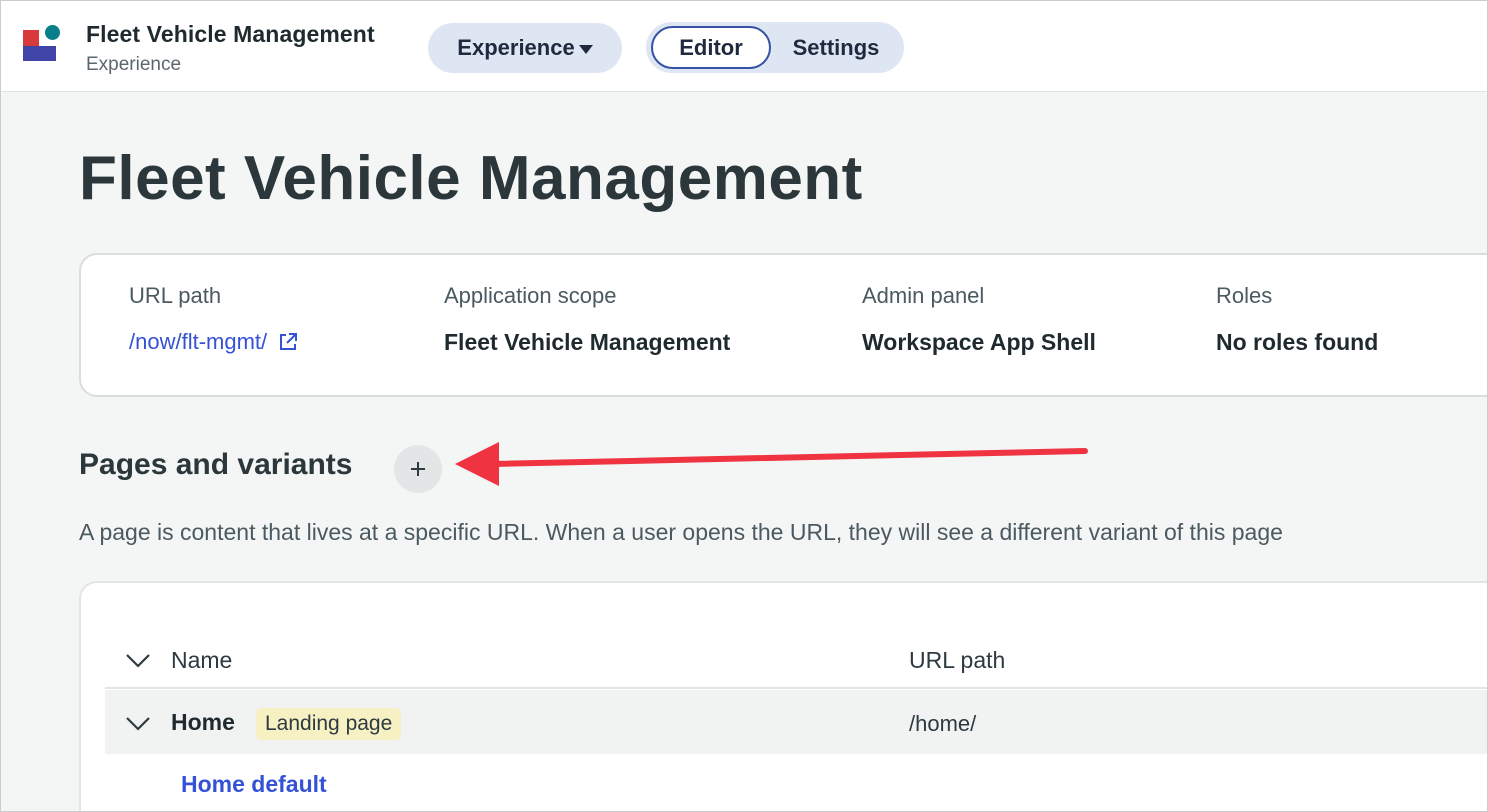 This screenshot has width=1488, height=812. I want to click on roles-info: Roles No roles found, so click(1297, 319).